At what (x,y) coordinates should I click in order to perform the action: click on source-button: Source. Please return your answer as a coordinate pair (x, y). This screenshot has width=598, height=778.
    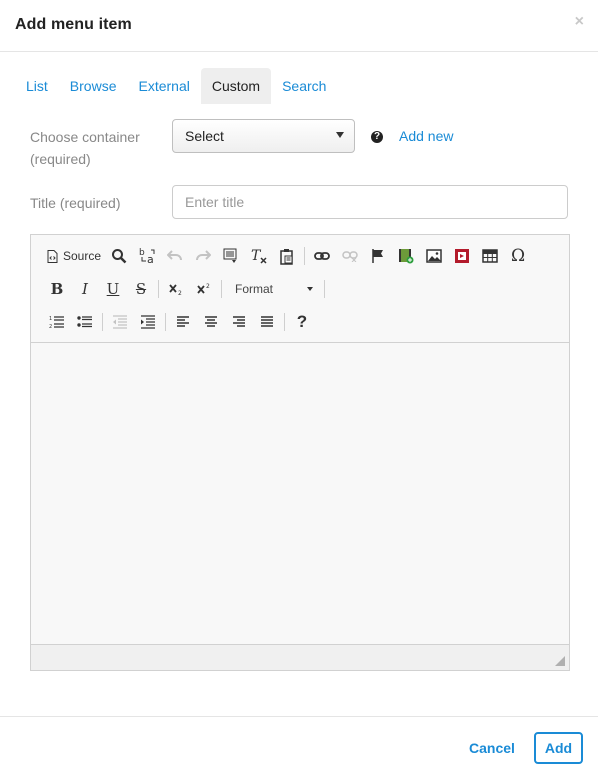
    Looking at the image, I should click on (74, 256).